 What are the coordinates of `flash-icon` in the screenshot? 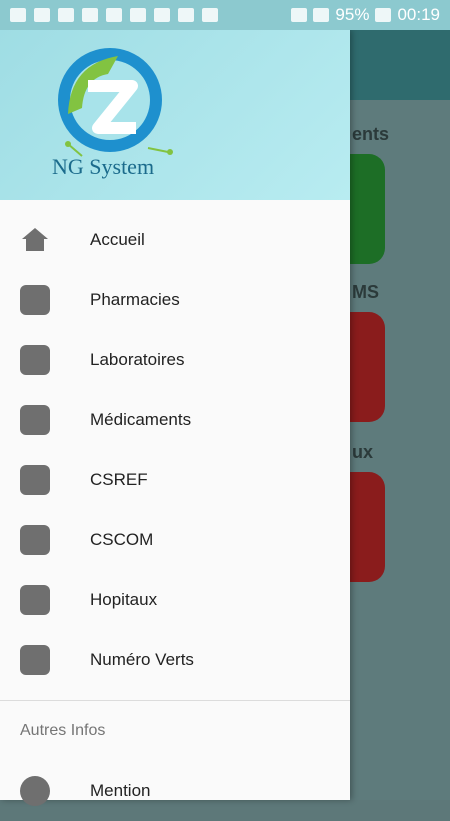 It's located at (66, 15).